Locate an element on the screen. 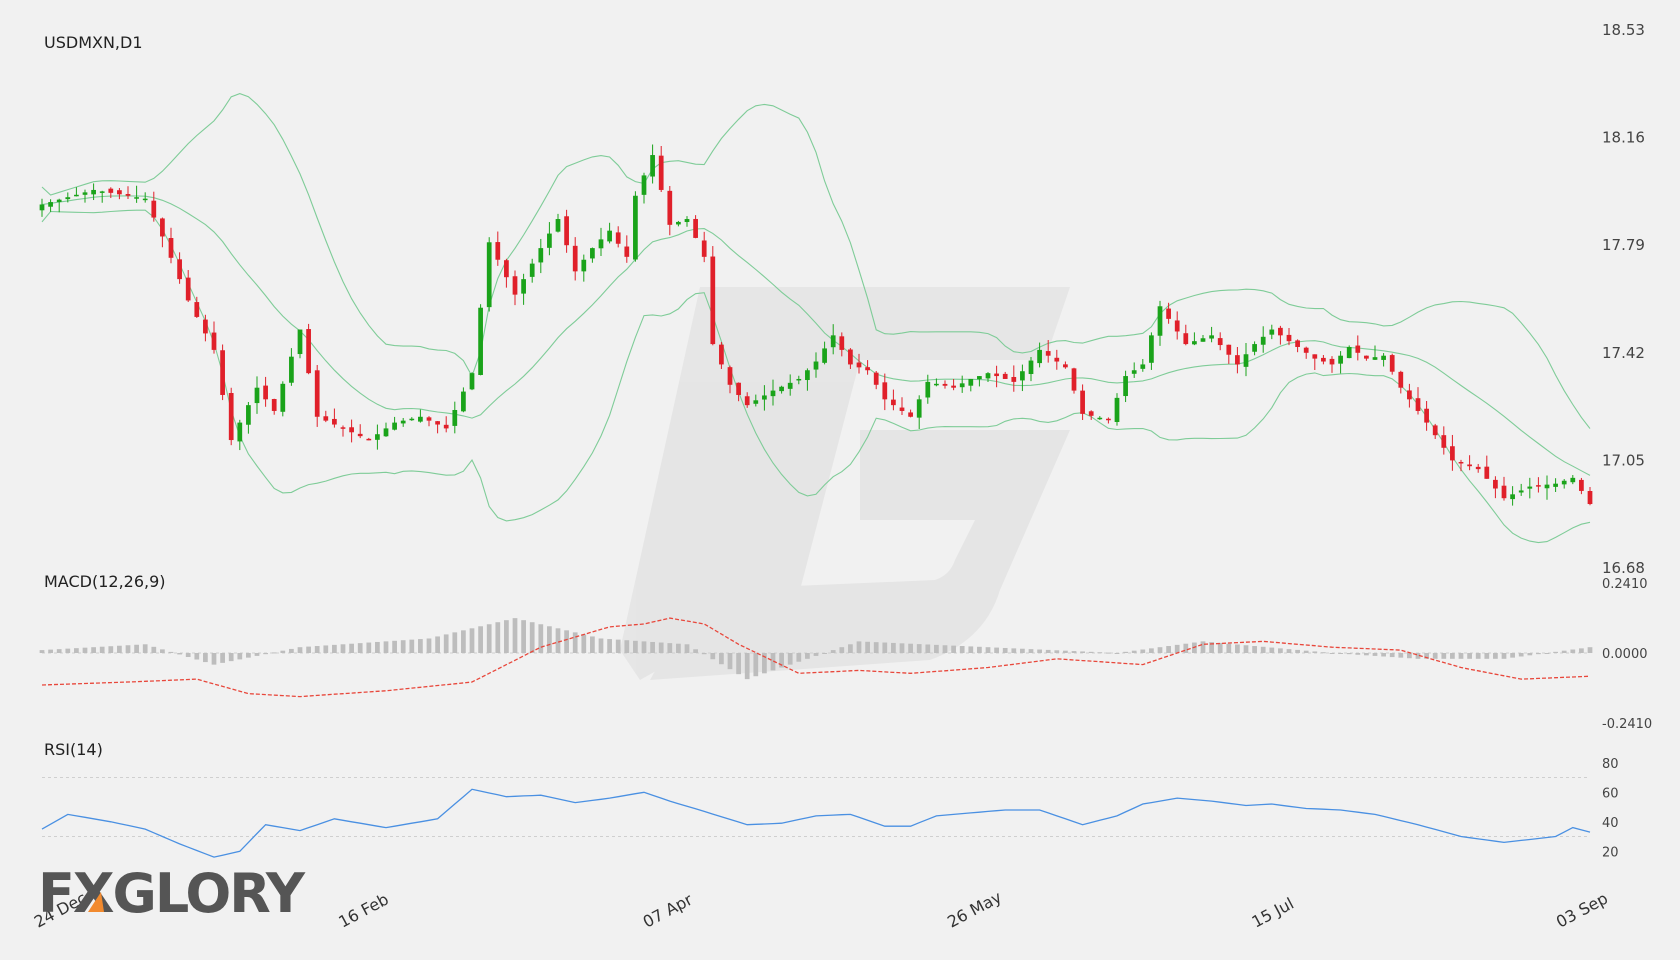  fxglory-logo: FXGLORY is located at coordinates (173, 893).